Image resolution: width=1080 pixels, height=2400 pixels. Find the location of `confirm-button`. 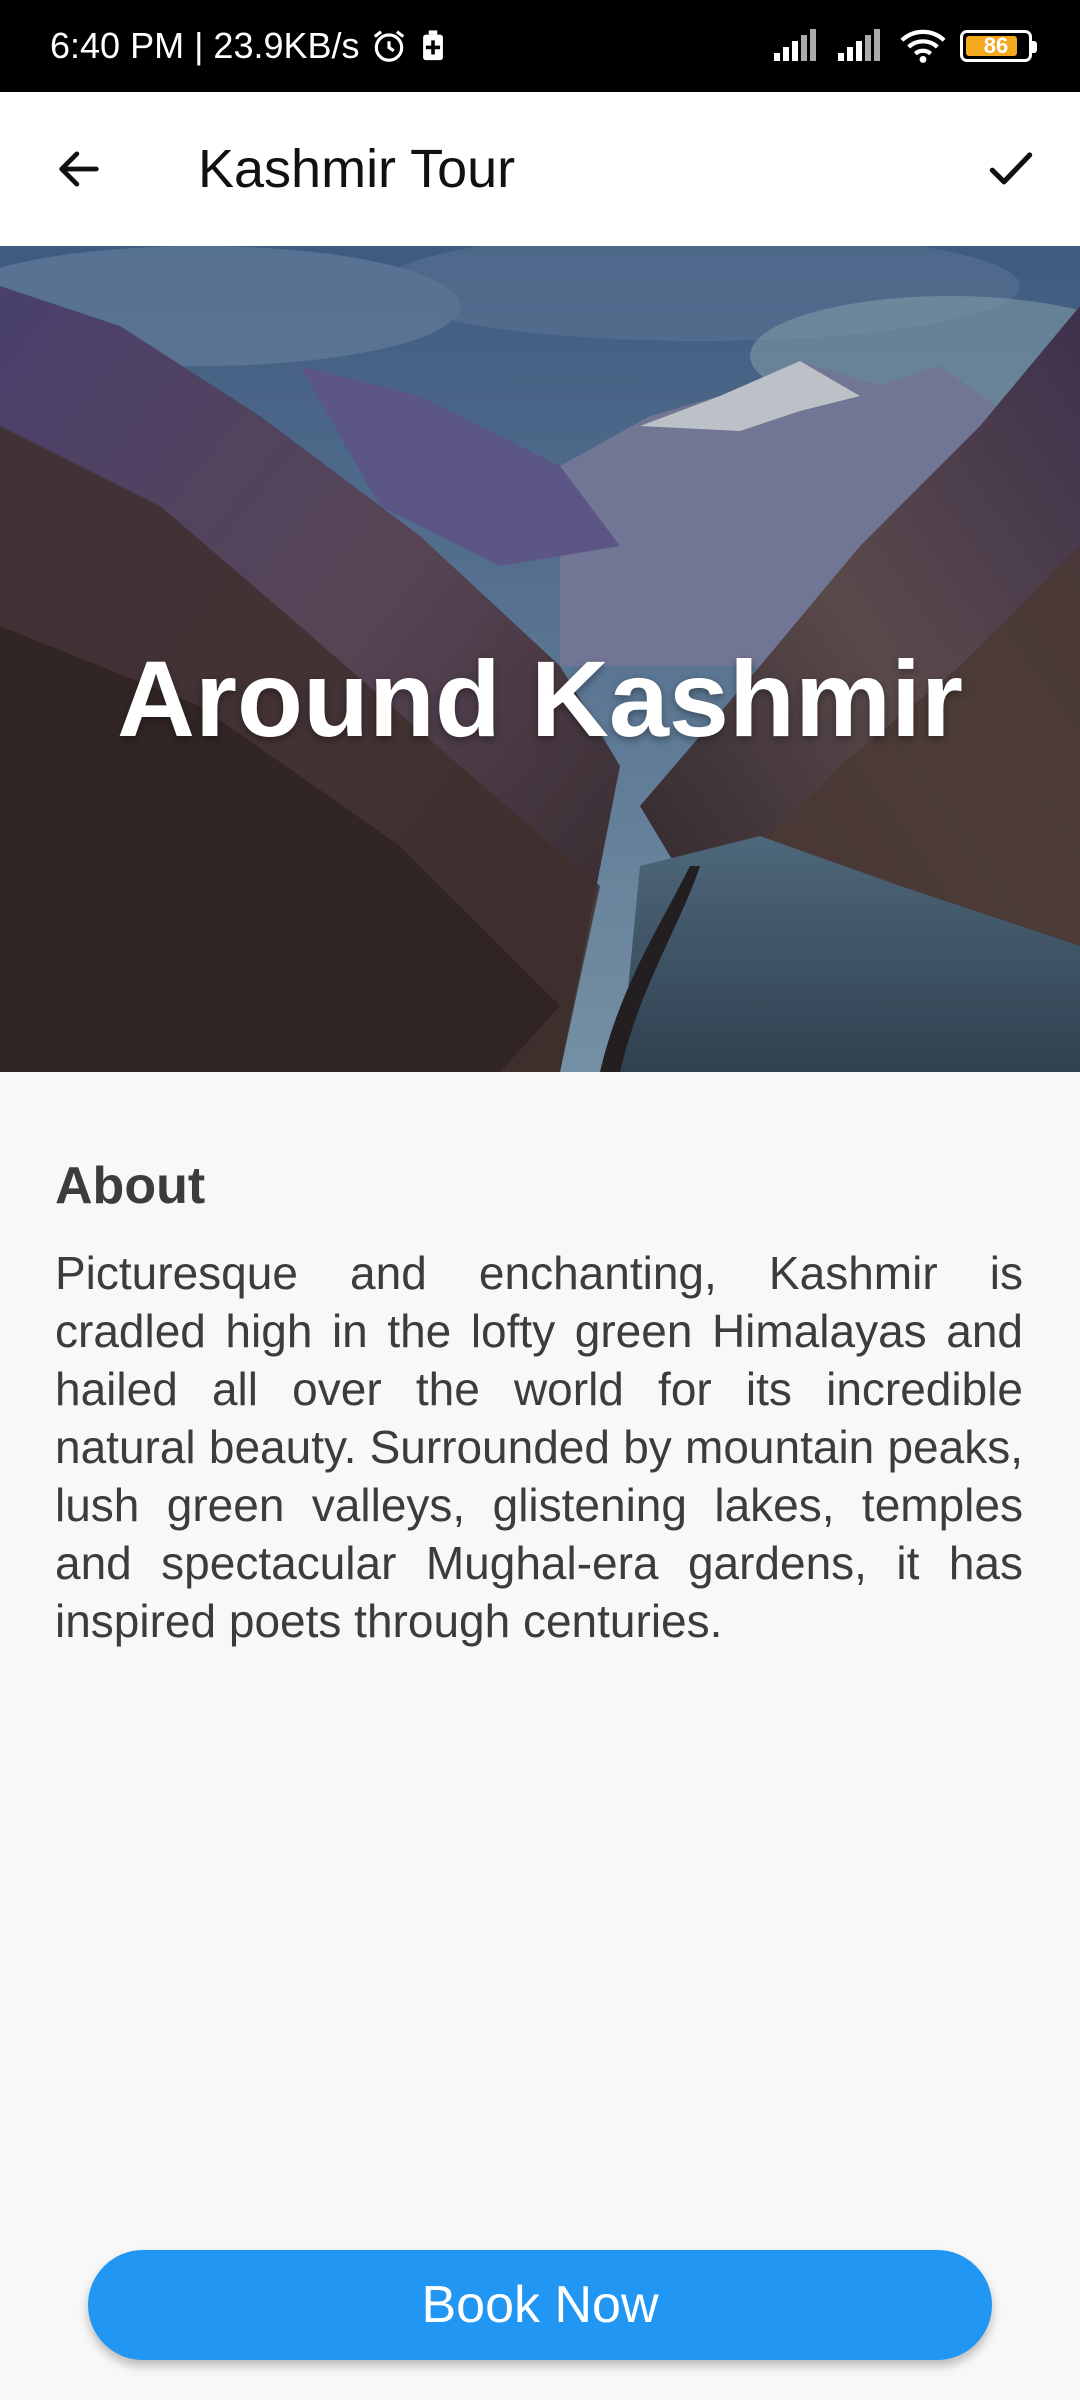

confirm-button is located at coordinates (1011, 169).